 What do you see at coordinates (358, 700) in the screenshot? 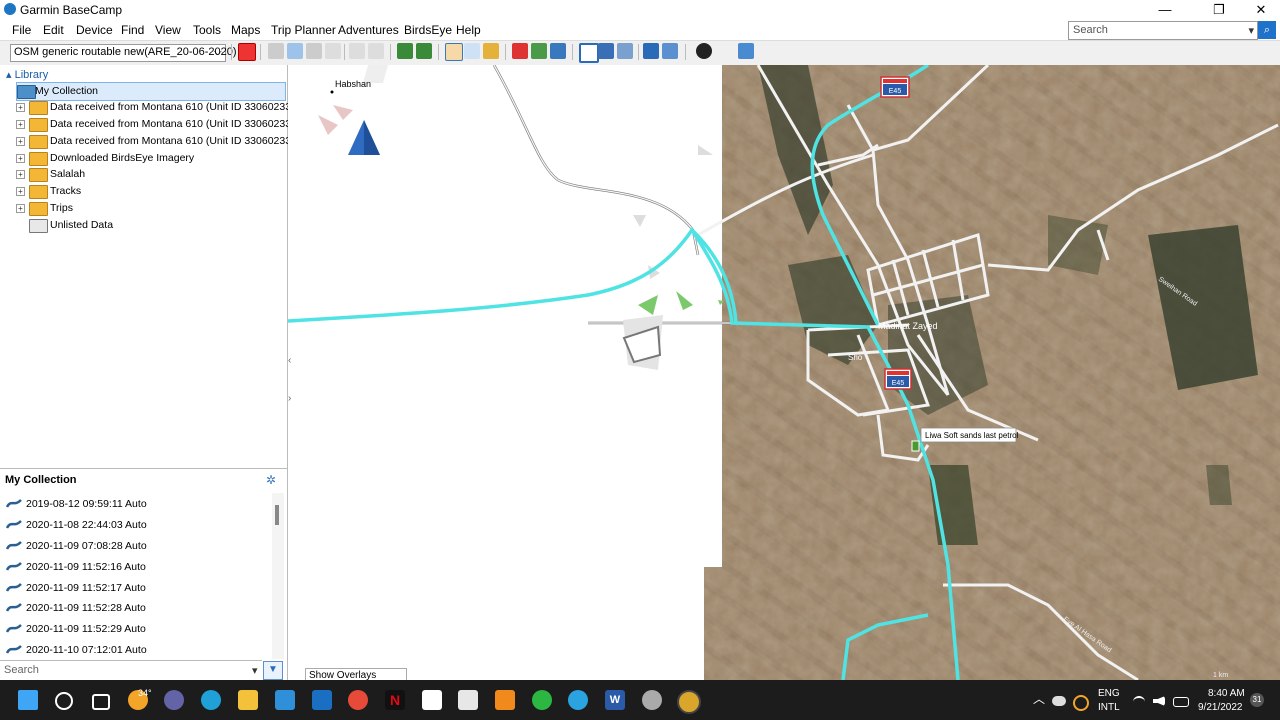
I see `chrome-icon` at bounding box center [358, 700].